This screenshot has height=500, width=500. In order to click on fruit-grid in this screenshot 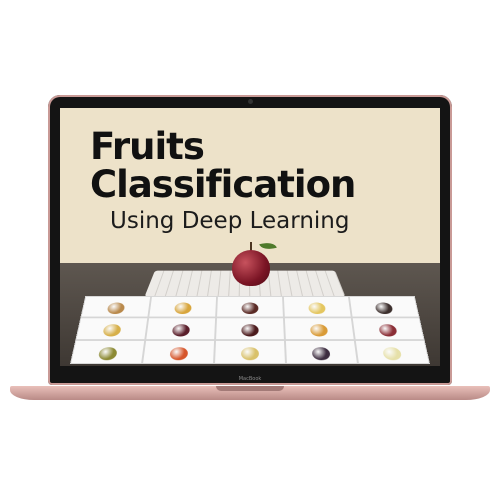, I will do `click(250, 330)`.